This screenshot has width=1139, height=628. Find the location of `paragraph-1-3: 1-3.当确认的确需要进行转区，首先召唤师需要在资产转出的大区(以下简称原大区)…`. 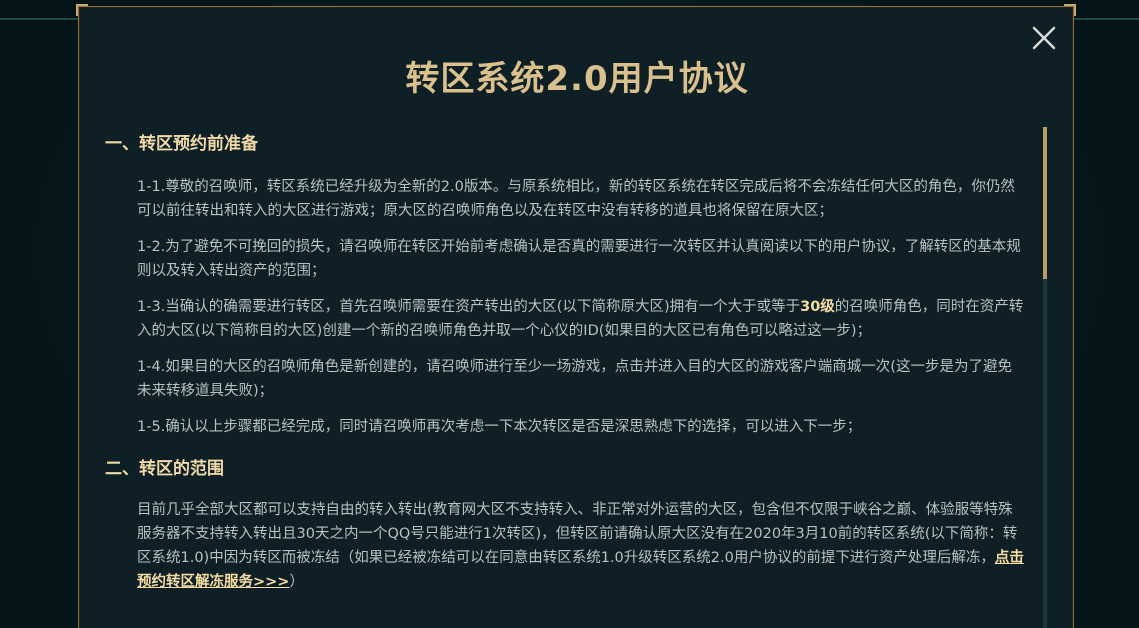

paragraph-1-3: 1-3.当确认的确需要进行转区，首先召唤师需要在资产转出的大区(以下简称原大区)… is located at coordinates (565, 319).